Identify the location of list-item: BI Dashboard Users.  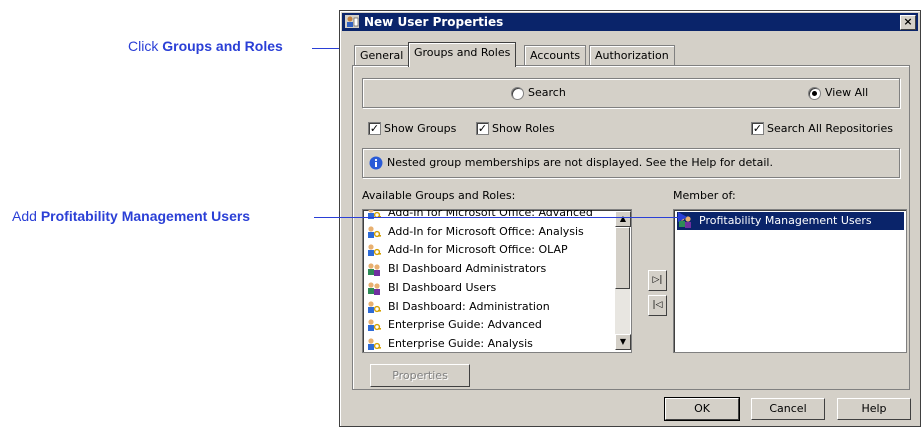
(431, 288).